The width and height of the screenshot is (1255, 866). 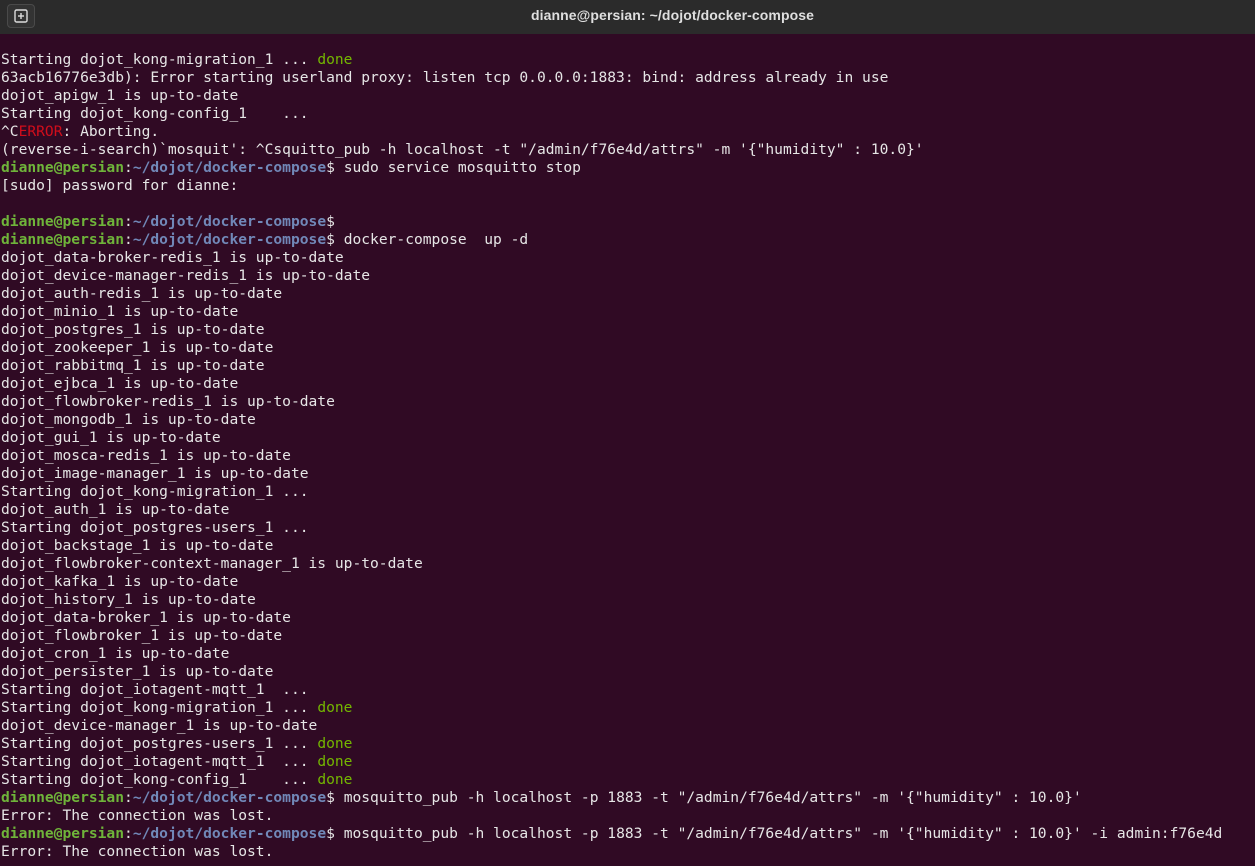 I want to click on prompt-line: dianne@persian:~/dojot/docker-compose$, so click(x=628, y=222).